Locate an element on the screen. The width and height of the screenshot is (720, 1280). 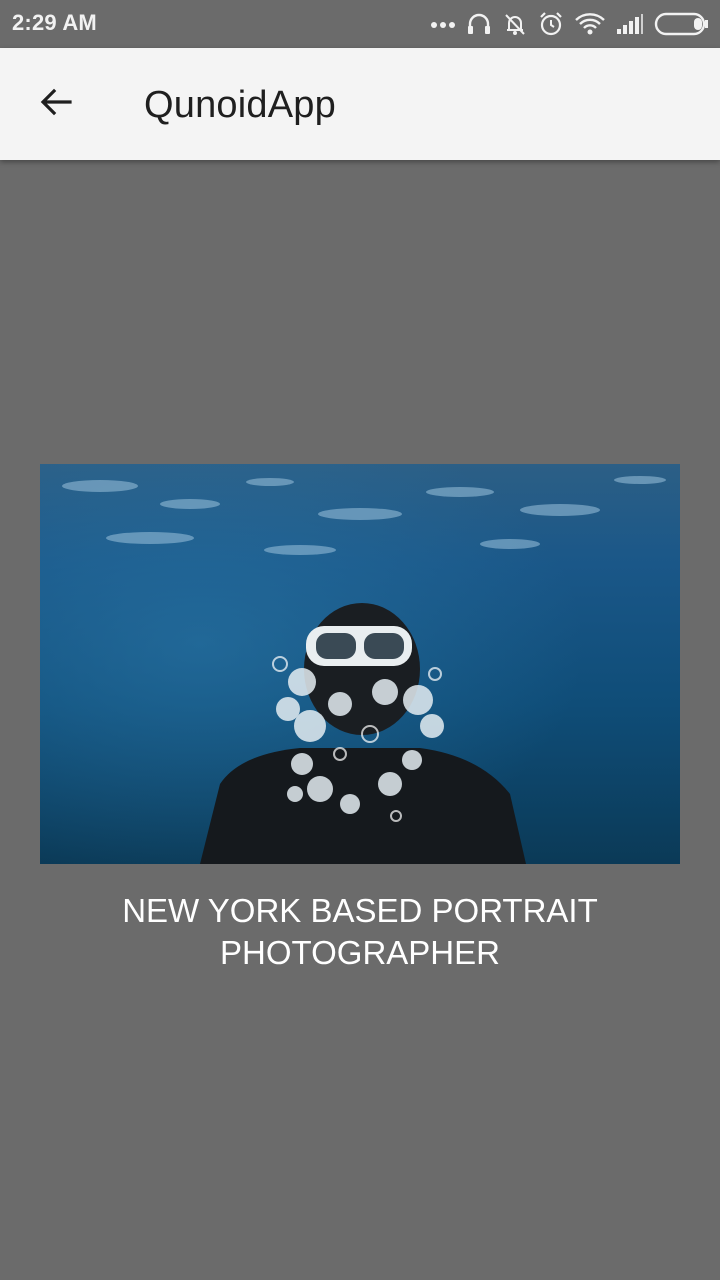
status-icons is located at coordinates (570, 24).